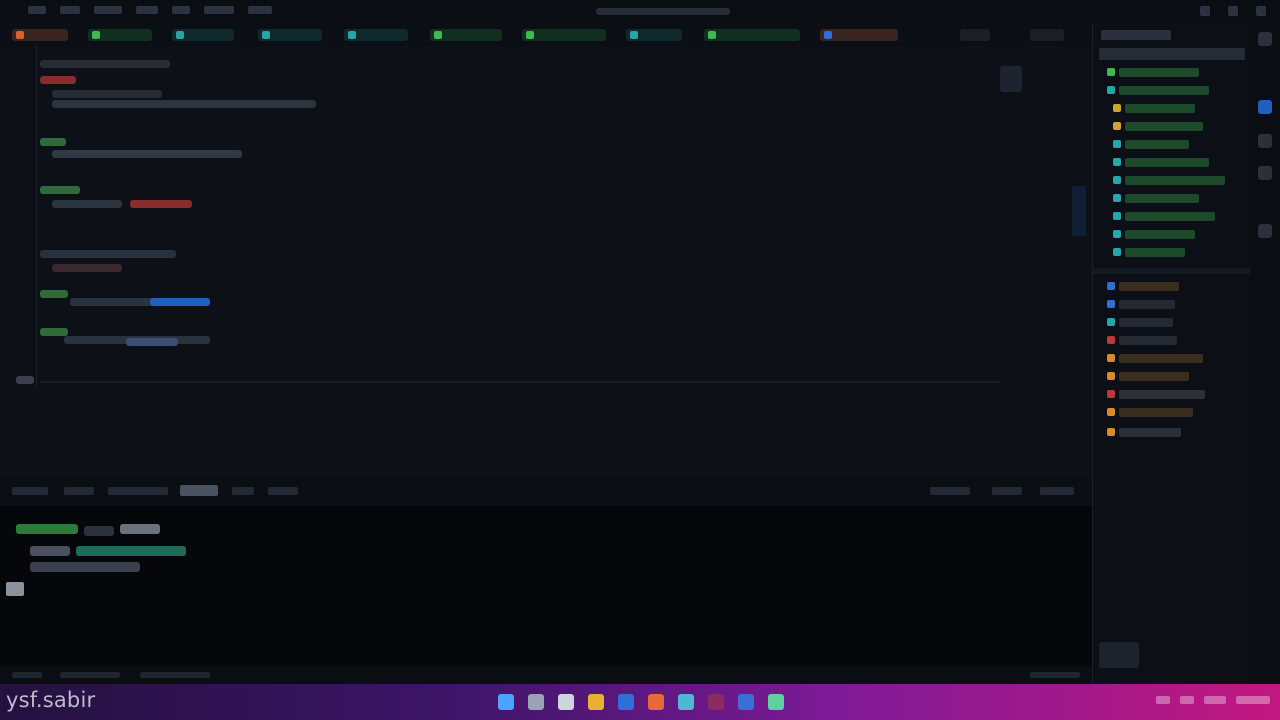 The height and width of the screenshot is (720, 1280). What do you see at coordinates (1265, 107) in the screenshot?
I see `settings-gear-icon` at bounding box center [1265, 107].